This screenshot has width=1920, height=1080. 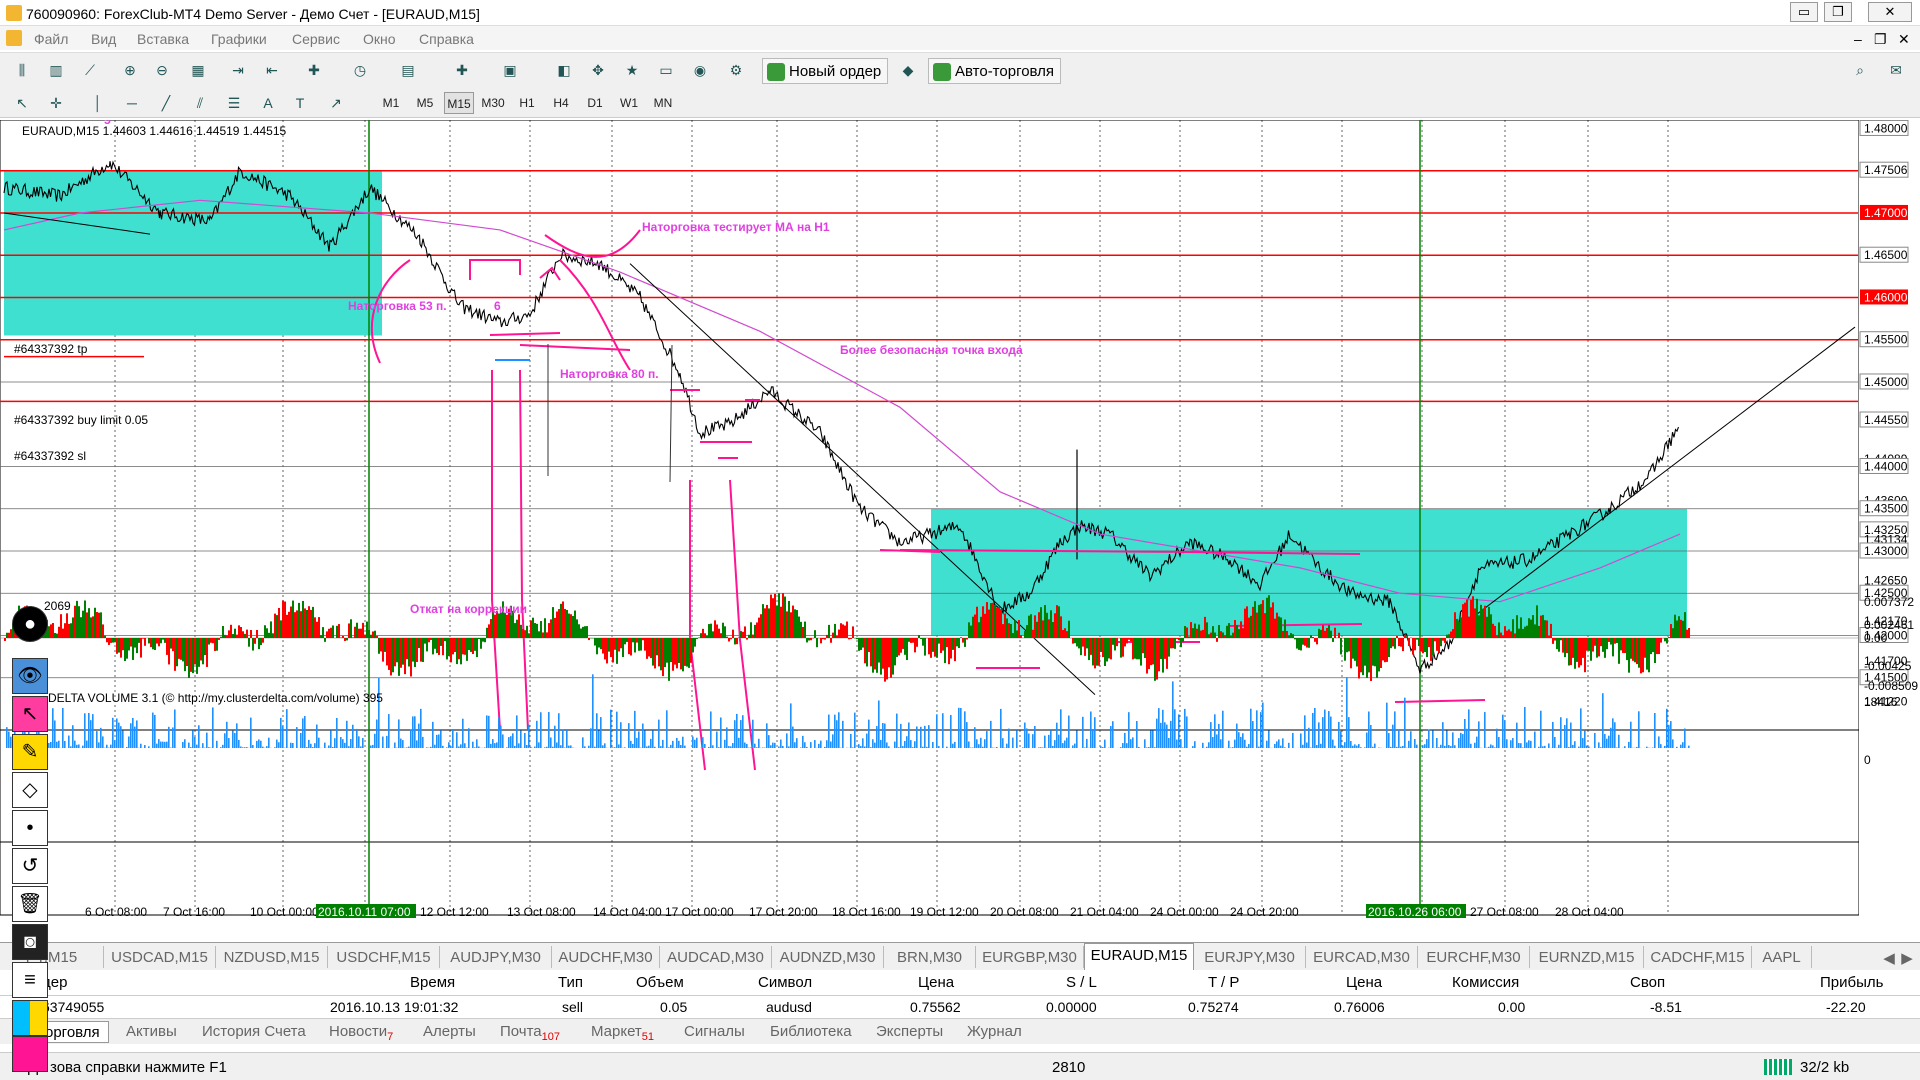 I want to click on timeframe-h4: H4, so click(x=561, y=103).